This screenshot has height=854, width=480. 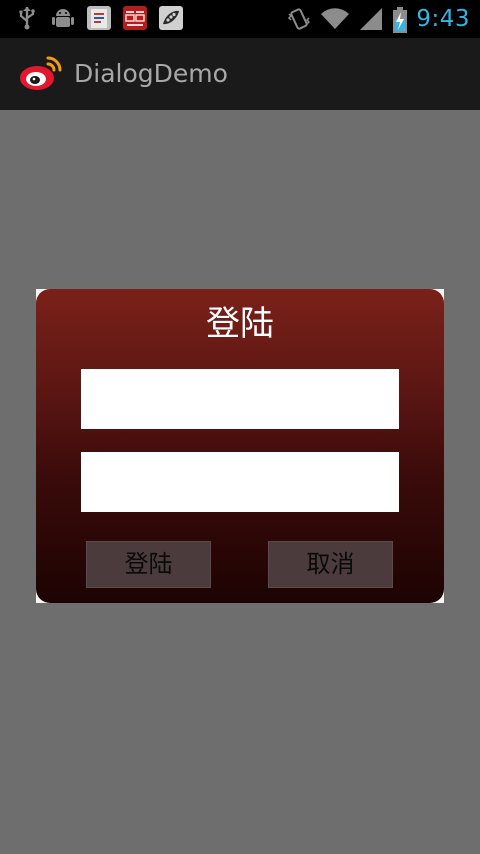 I want to click on dialog-title: 登陆, so click(x=240, y=324).